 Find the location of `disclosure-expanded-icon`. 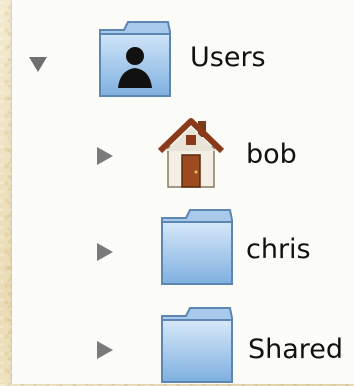

disclosure-expanded-icon is located at coordinates (38, 63).